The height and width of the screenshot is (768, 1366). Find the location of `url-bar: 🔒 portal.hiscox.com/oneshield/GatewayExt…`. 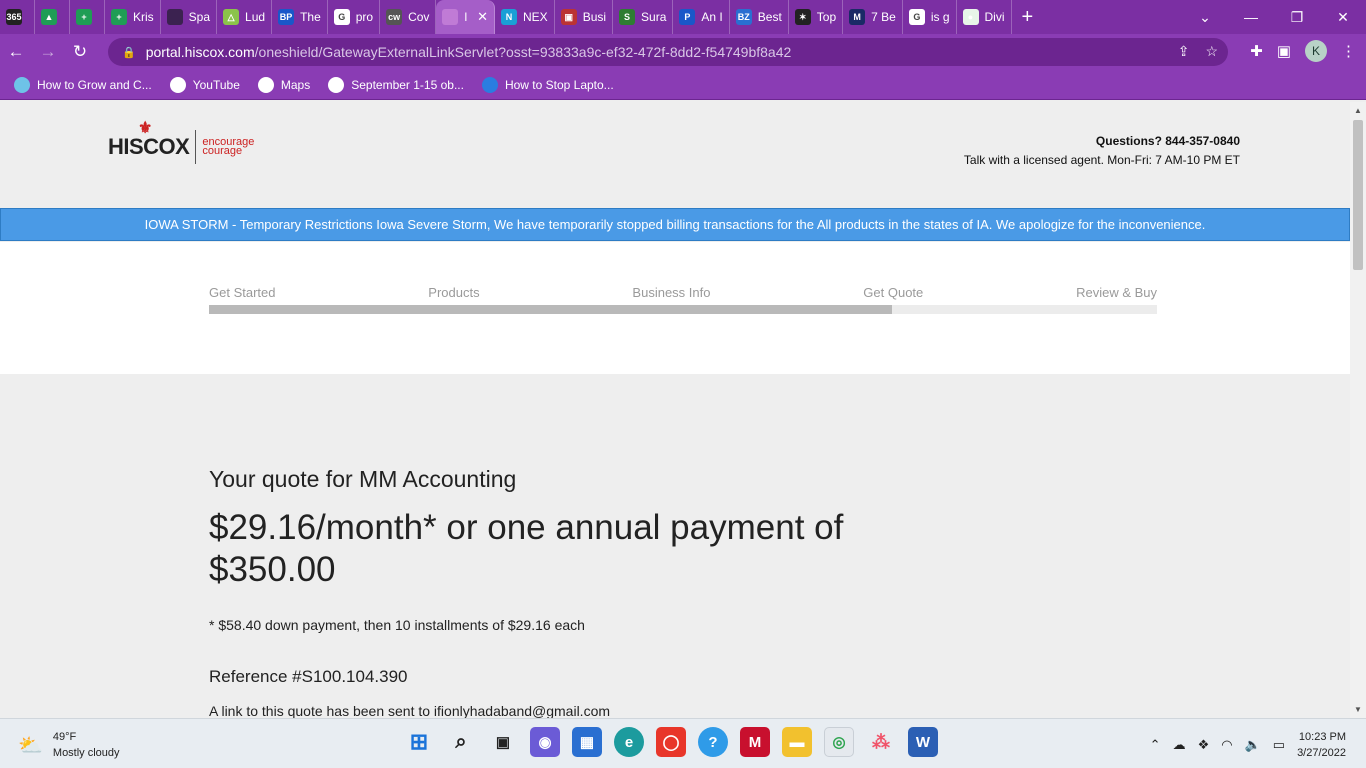

url-bar: 🔒 portal.hiscox.com/oneshield/GatewayExt… is located at coordinates (668, 52).